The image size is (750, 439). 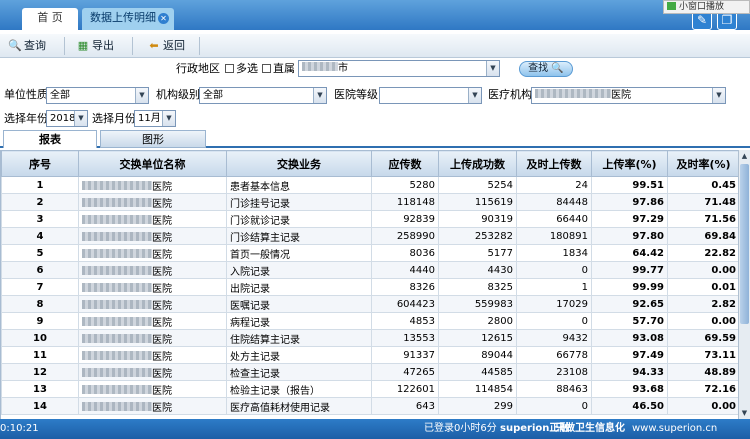 What do you see at coordinates (153, 139) in the screenshot?
I see `tab-chart: 图形` at bounding box center [153, 139].